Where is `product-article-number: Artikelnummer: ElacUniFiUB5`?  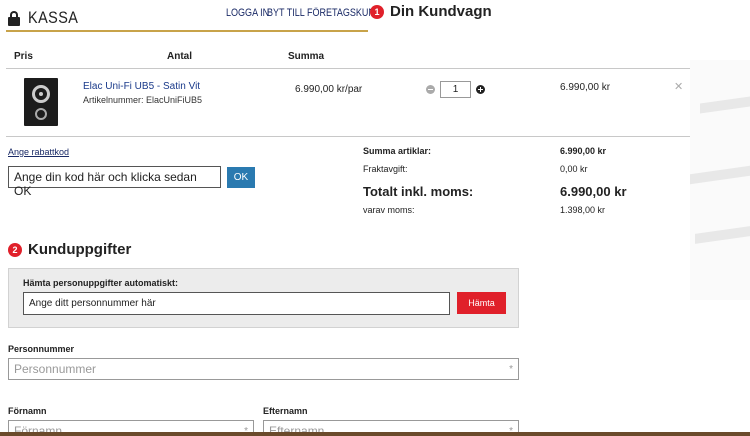 product-article-number: Artikelnummer: ElacUniFiUB5 is located at coordinates (143, 100).